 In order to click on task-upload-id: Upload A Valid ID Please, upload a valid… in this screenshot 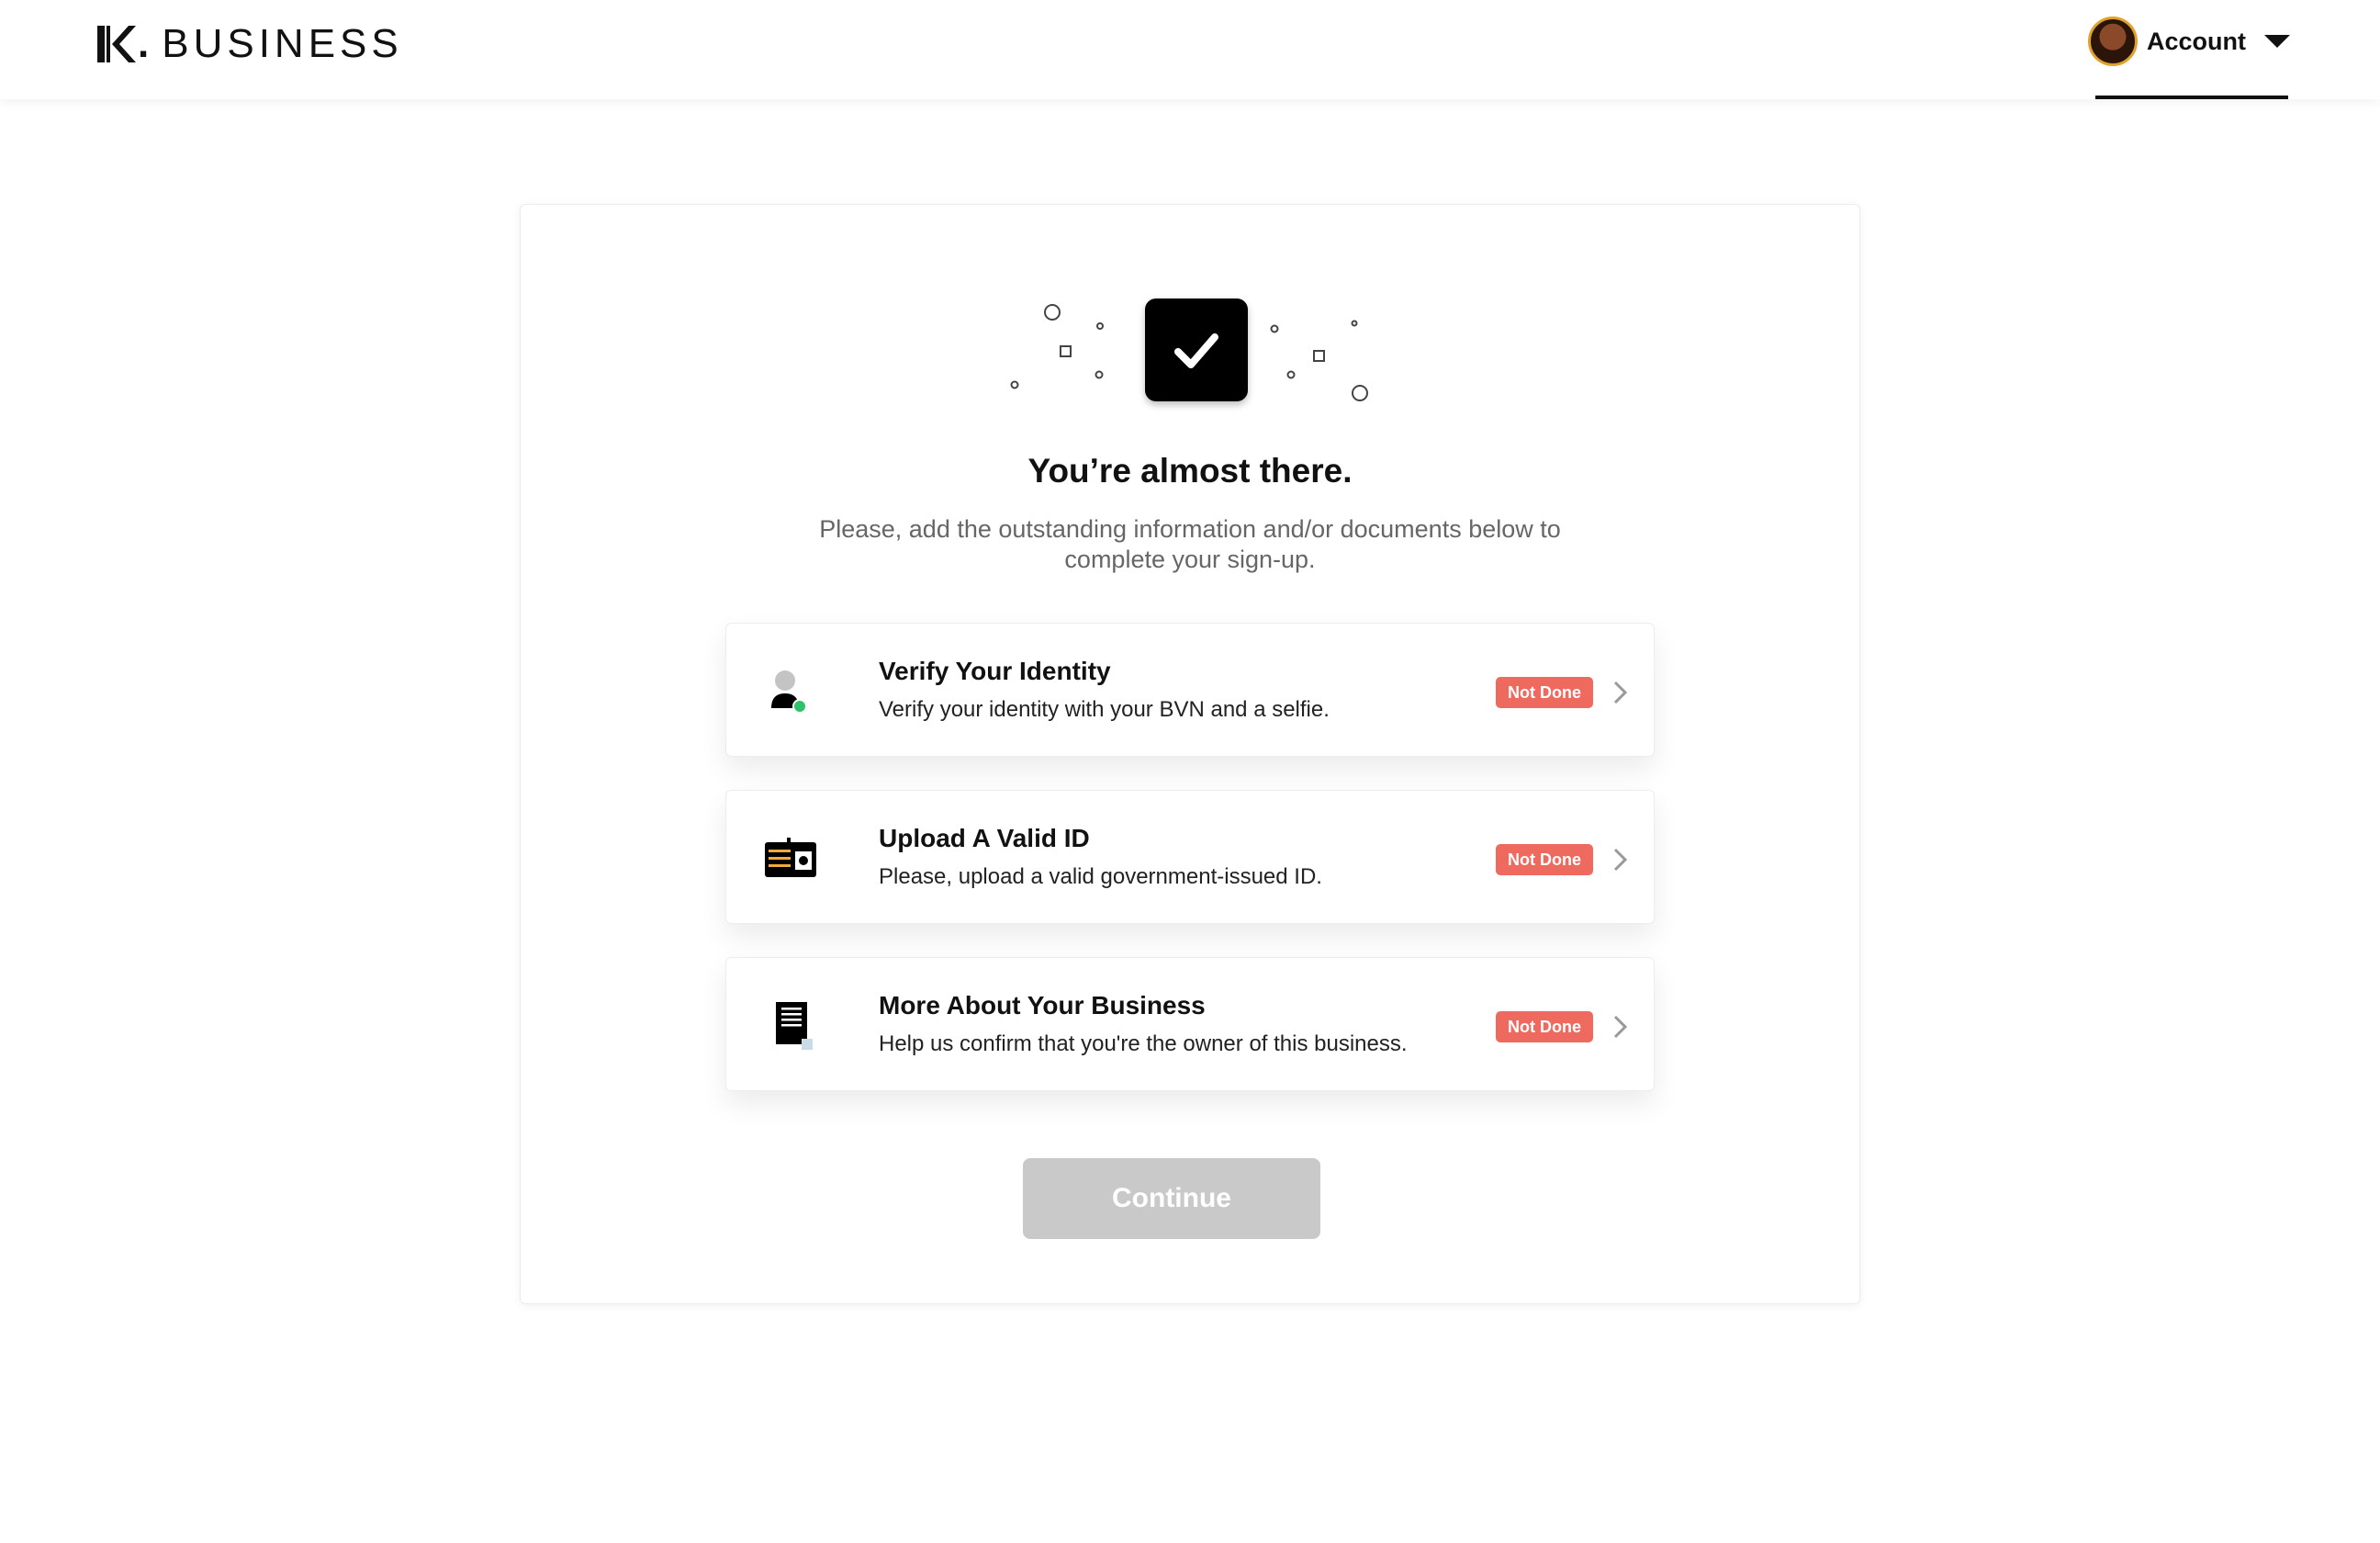, I will do `click(1190, 857)`.